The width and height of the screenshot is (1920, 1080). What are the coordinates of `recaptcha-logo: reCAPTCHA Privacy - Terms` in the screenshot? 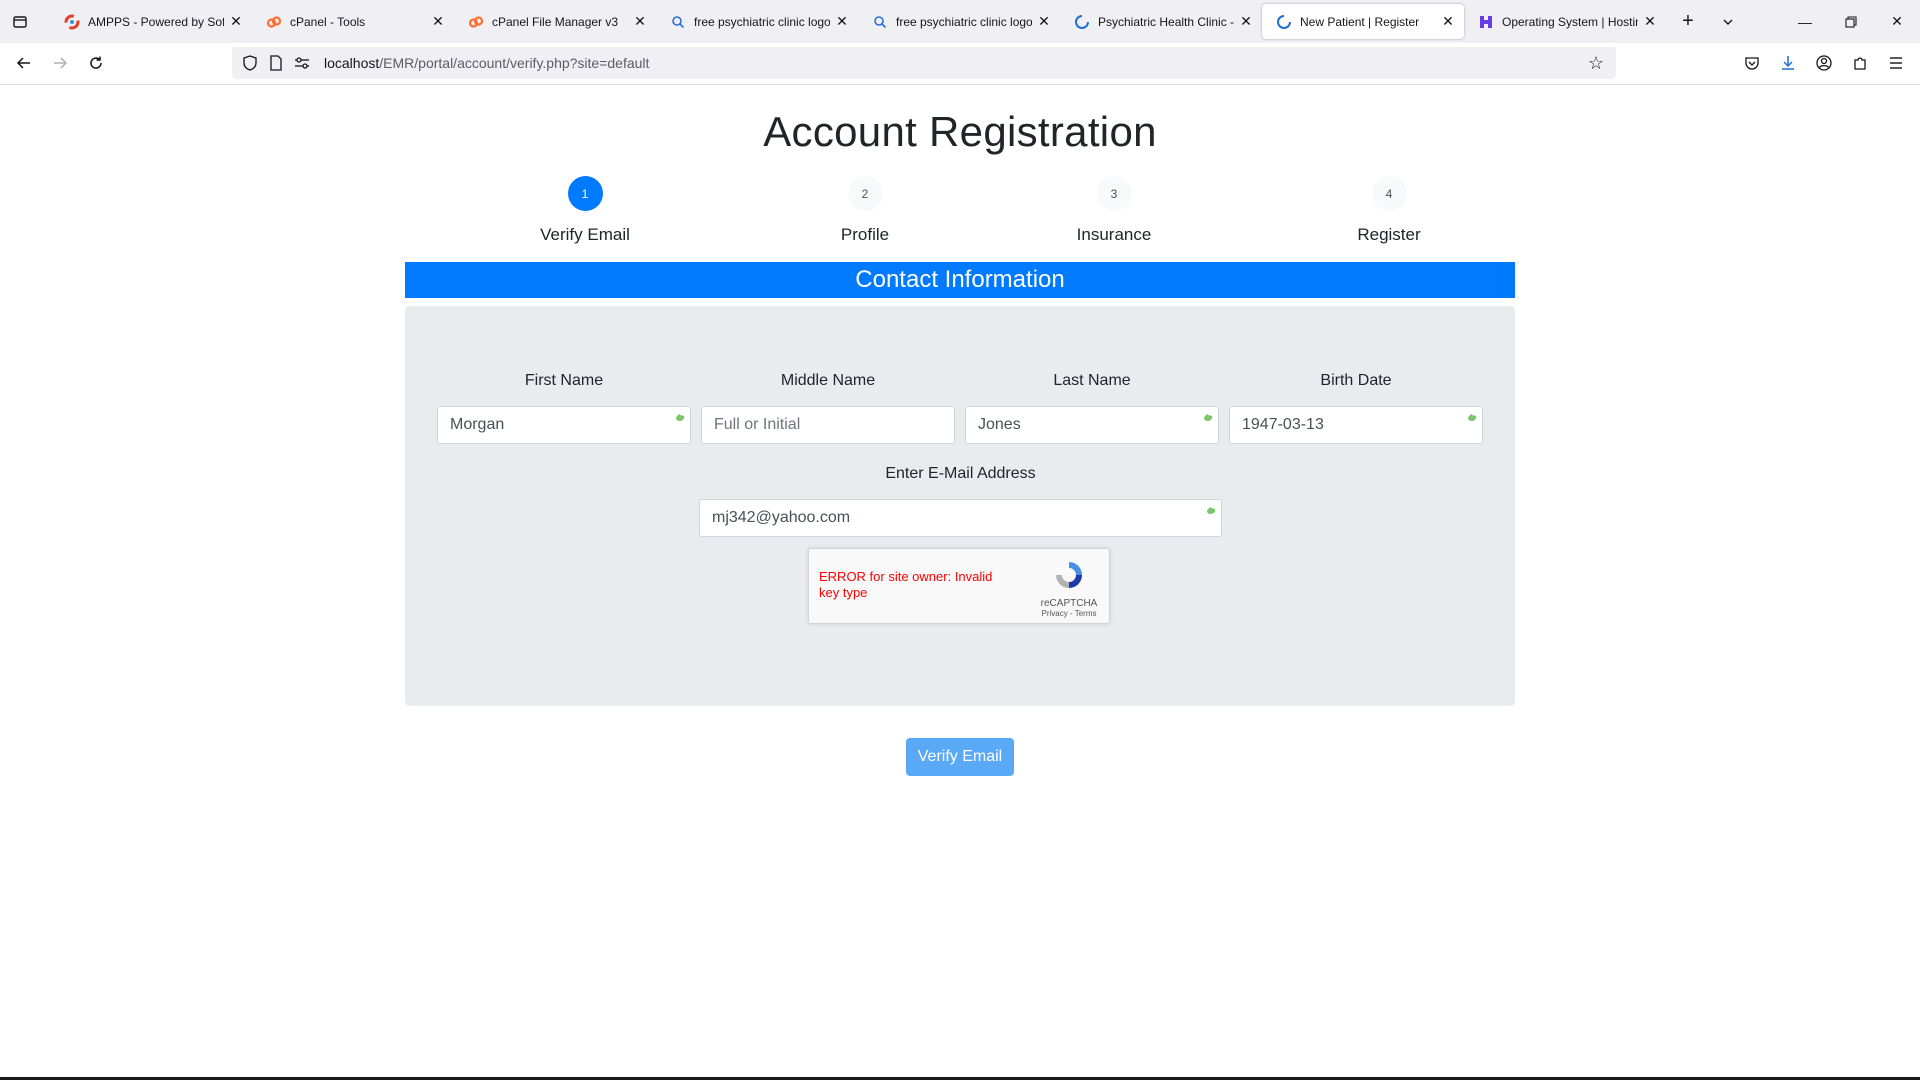 It's located at (1069, 588).